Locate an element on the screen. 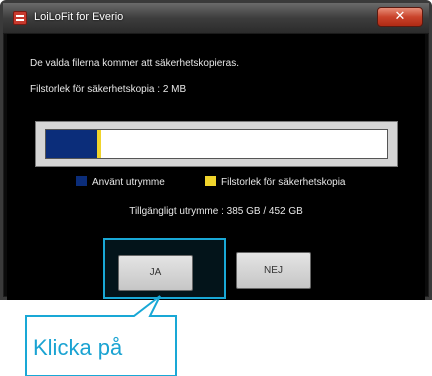  callout-text: Klicka på is located at coordinates (78, 347).